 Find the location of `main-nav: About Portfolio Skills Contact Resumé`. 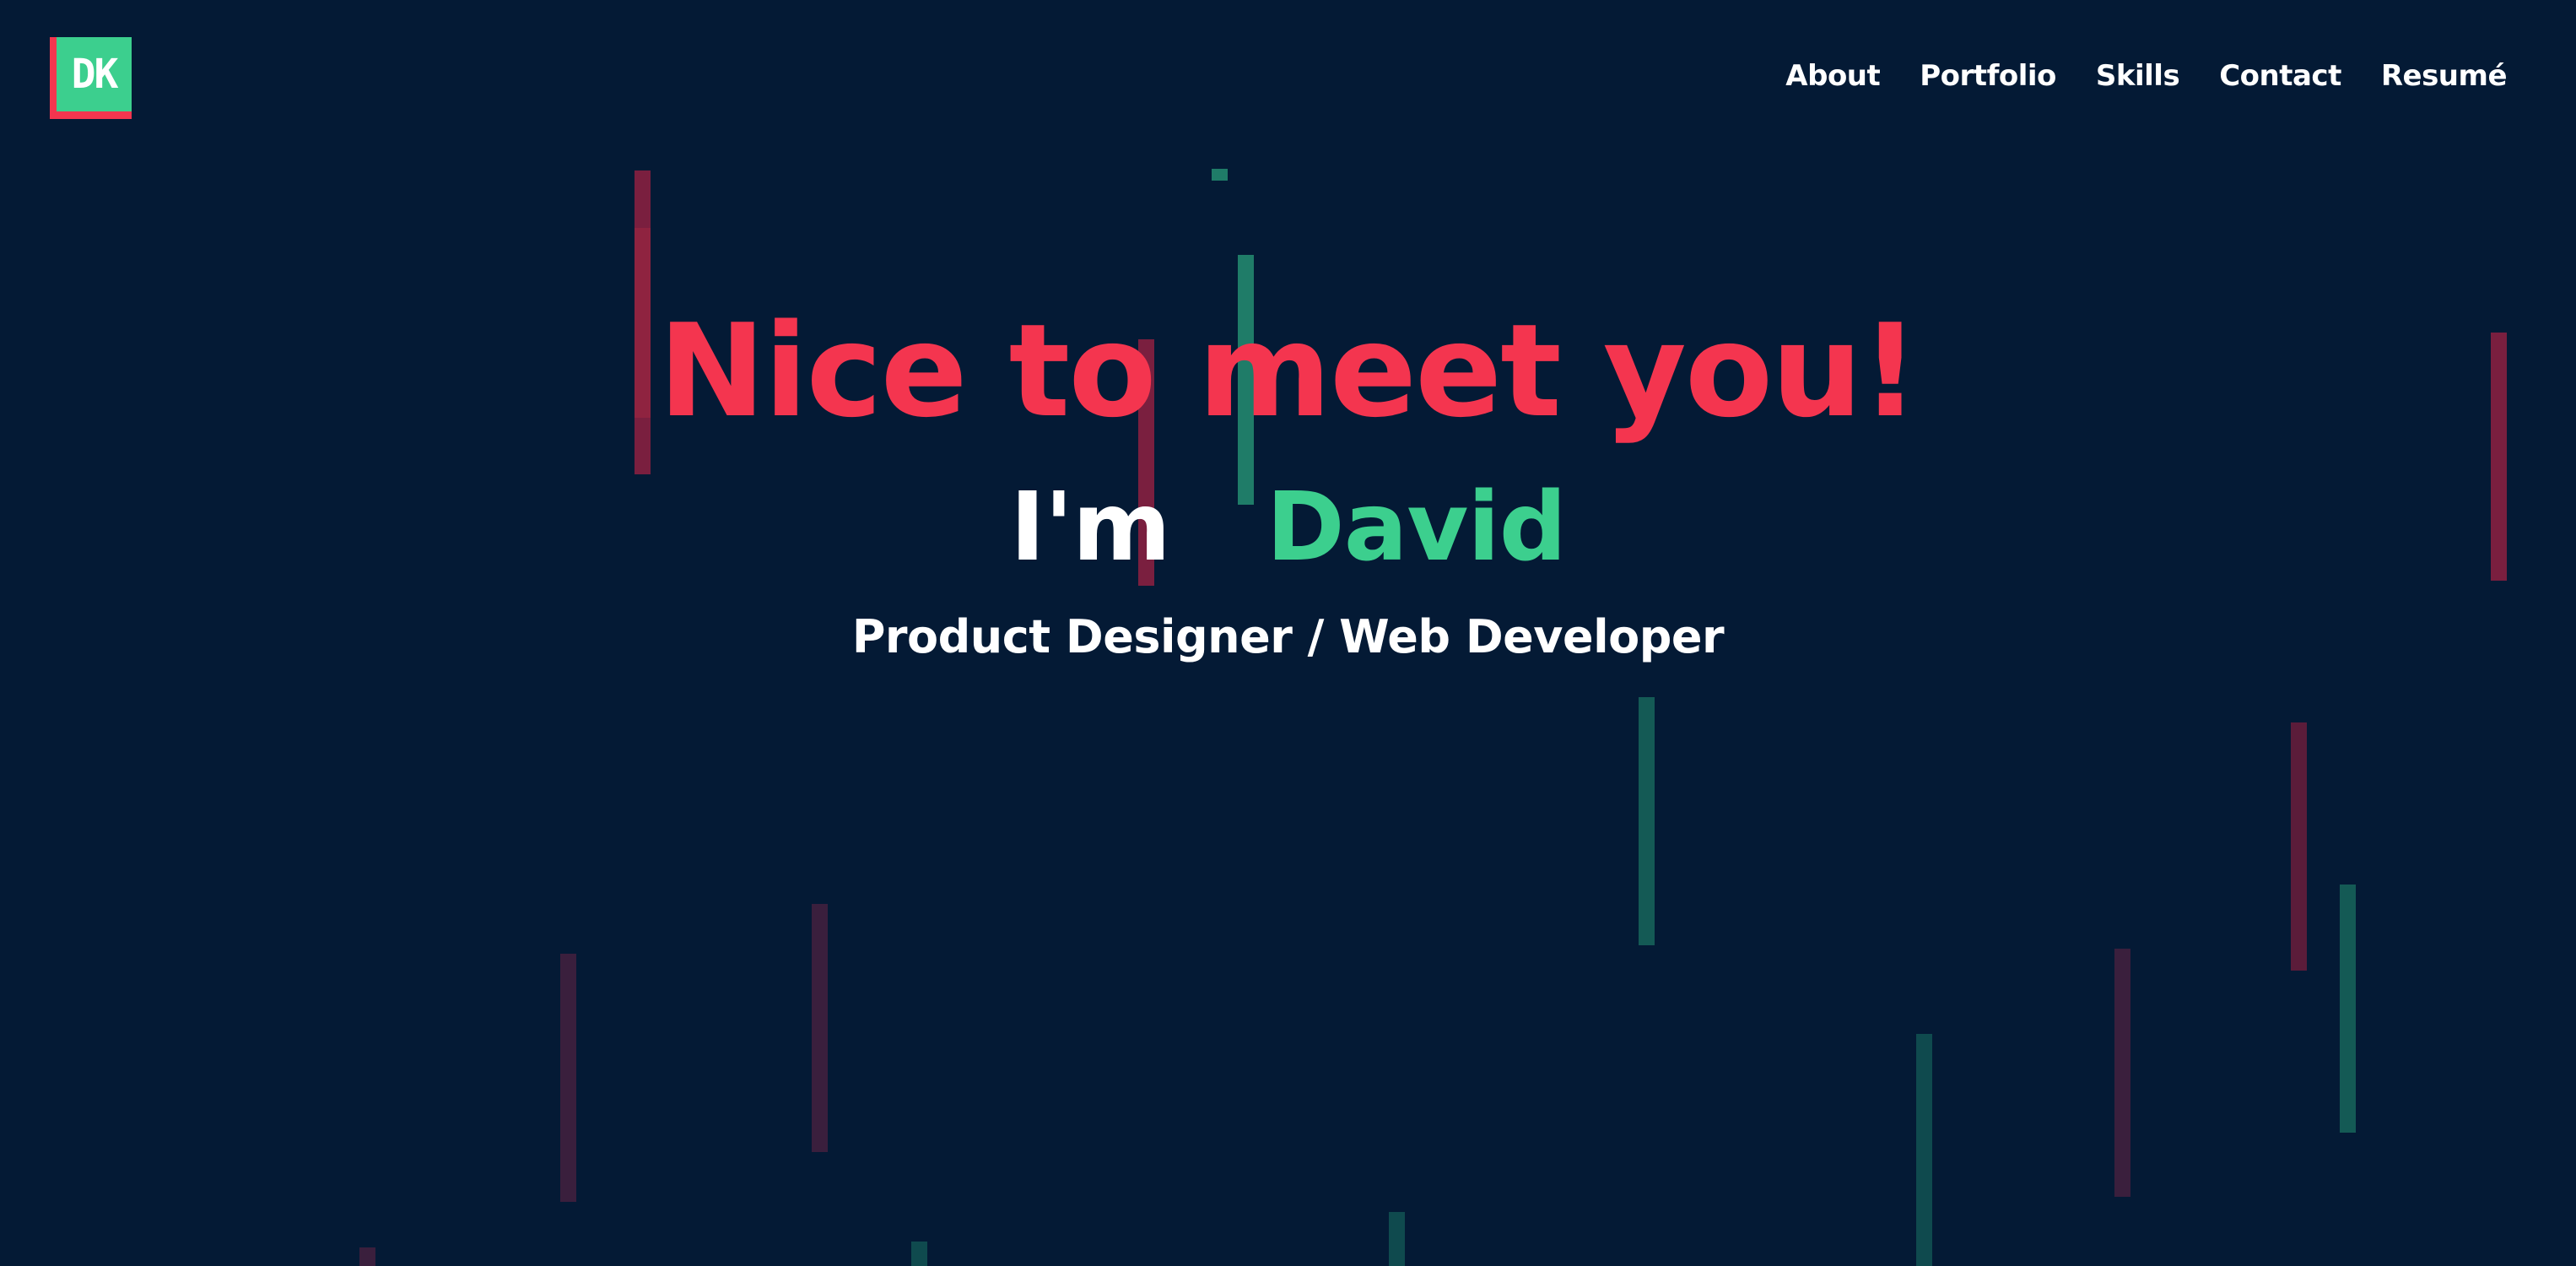

main-nav: About Portfolio Skills Contact Resumé is located at coordinates (2146, 76).